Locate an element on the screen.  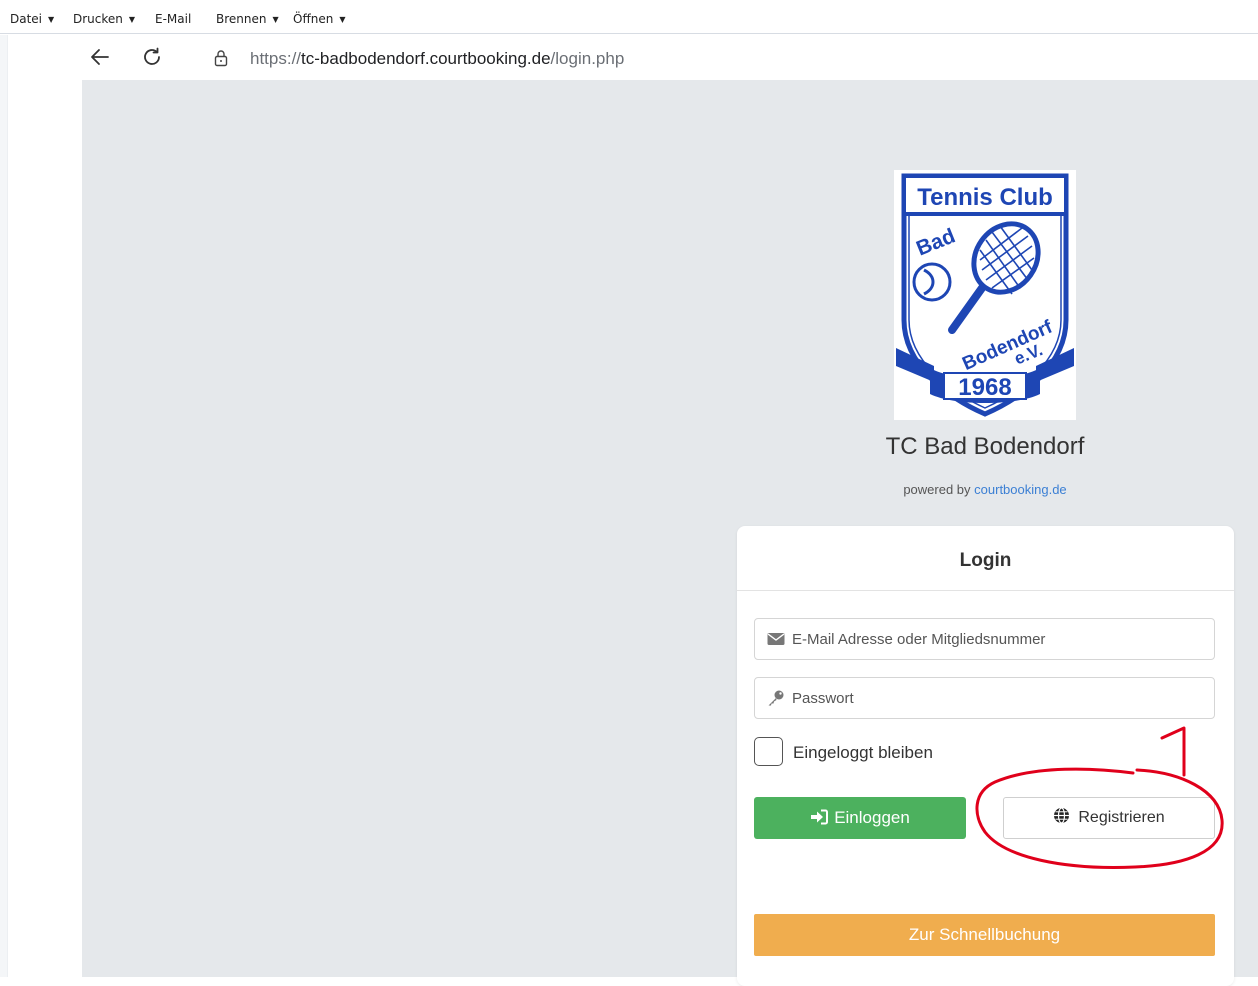
menu-oeffnen: Öffnen ▼ is located at coordinates (319, 19).